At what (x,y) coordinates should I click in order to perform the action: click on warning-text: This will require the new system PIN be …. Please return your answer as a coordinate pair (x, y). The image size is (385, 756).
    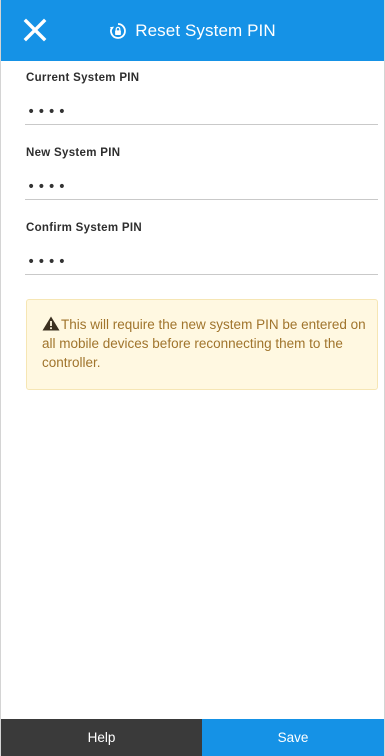
    Looking at the image, I should click on (204, 343).